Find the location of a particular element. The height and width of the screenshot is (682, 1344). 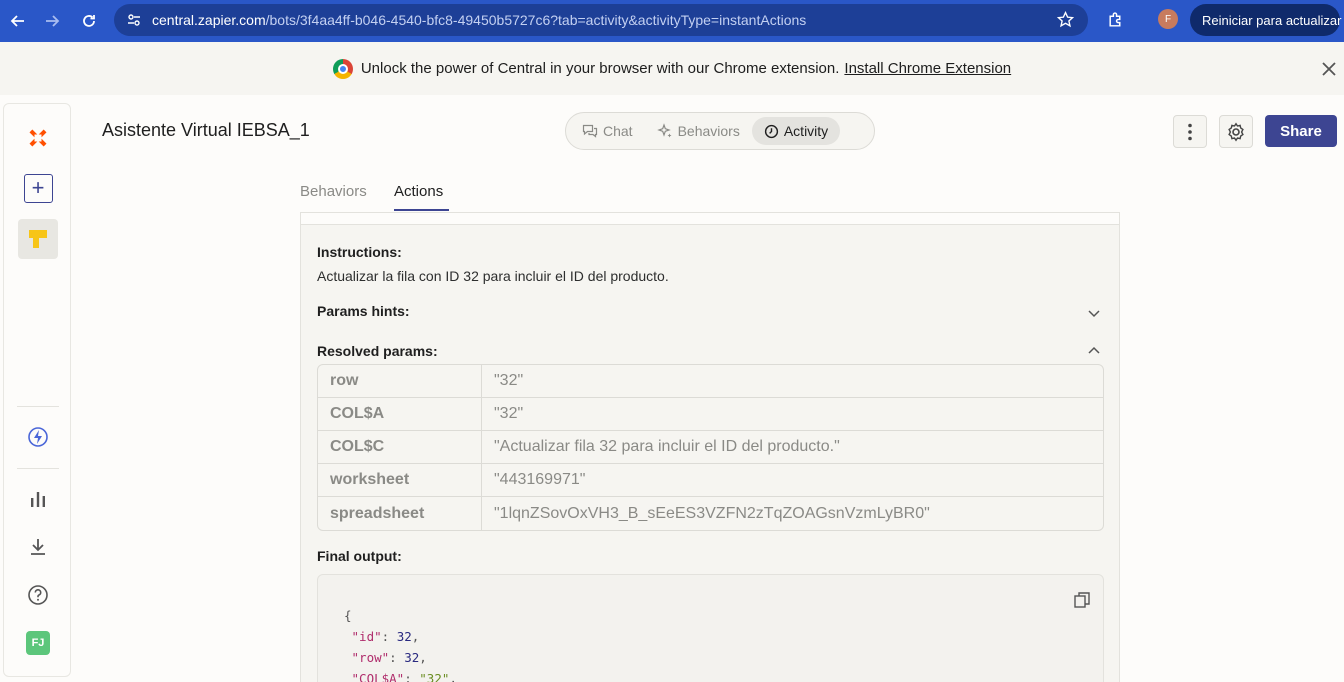

bot-icon is located at coordinates (38, 239).